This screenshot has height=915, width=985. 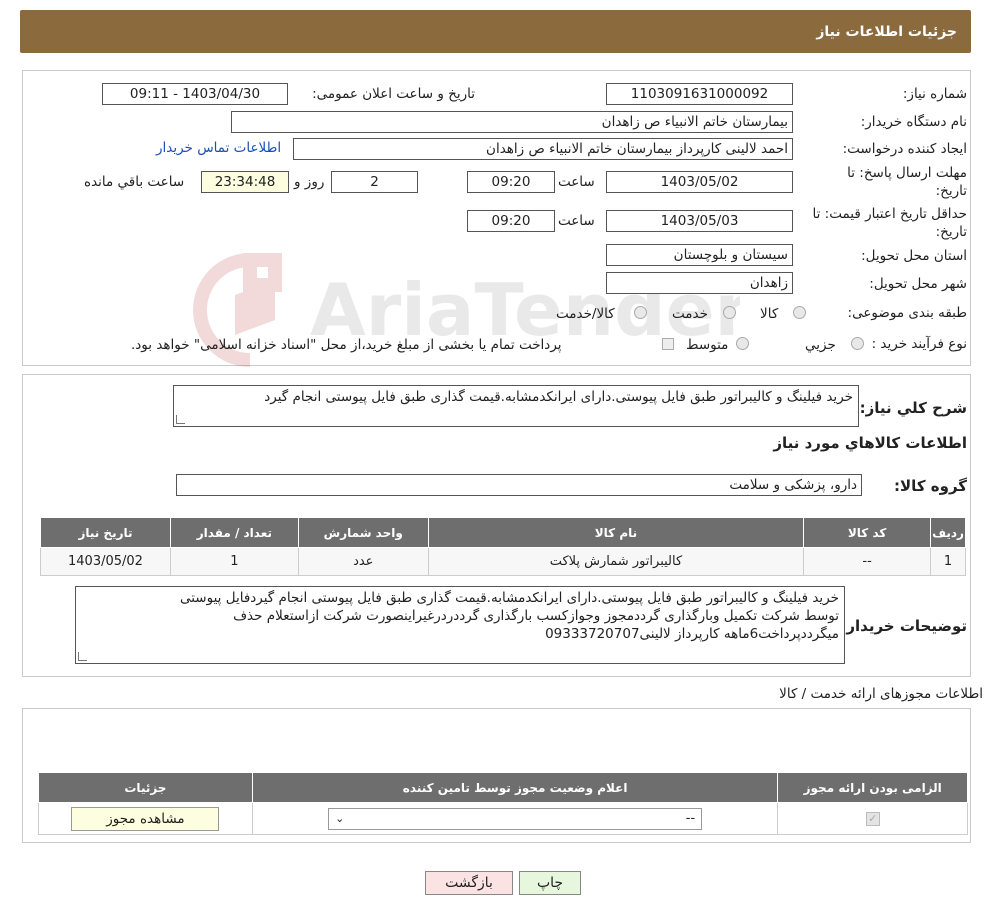 What do you see at coordinates (699, 182) in the screenshot?
I see `deadline-date-field: 1403/05/02` at bounding box center [699, 182].